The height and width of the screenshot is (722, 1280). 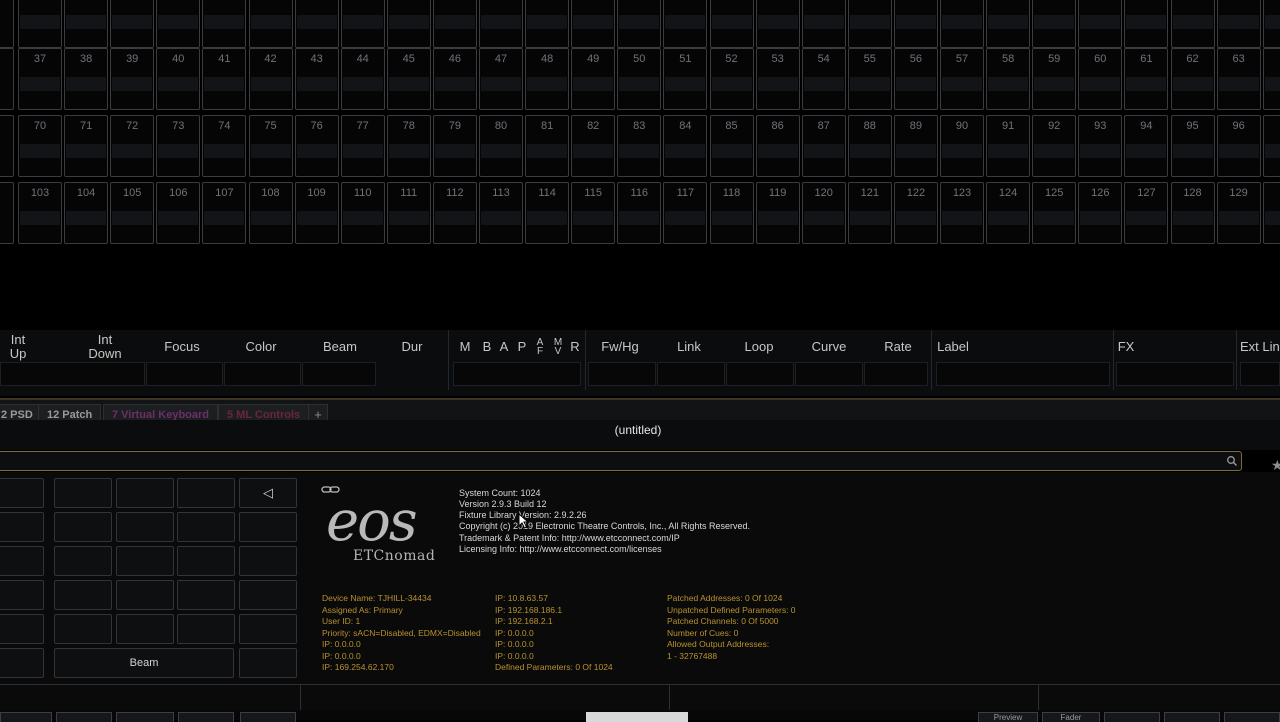 What do you see at coordinates (501, 146) in the screenshot?
I see `channel-cell: 80` at bounding box center [501, 146].